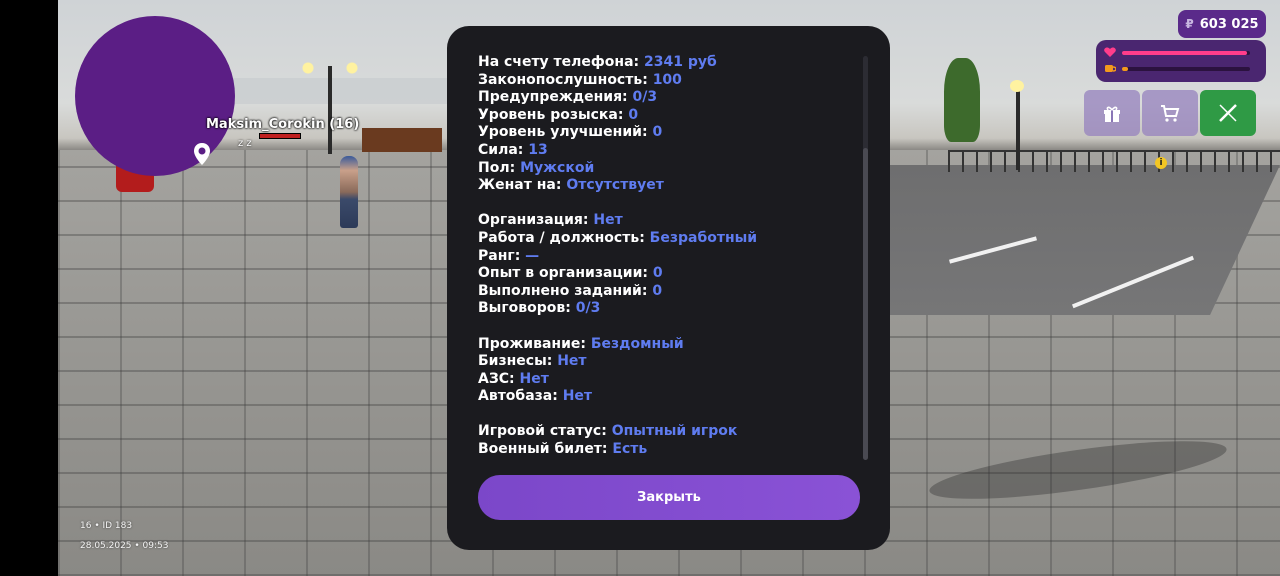 This screenshot has height=576, width=1280. What do you see at coordinates (865, 304) in the screenshot?
I see `scrollbar-thumb` at bounding box center [865, 304].